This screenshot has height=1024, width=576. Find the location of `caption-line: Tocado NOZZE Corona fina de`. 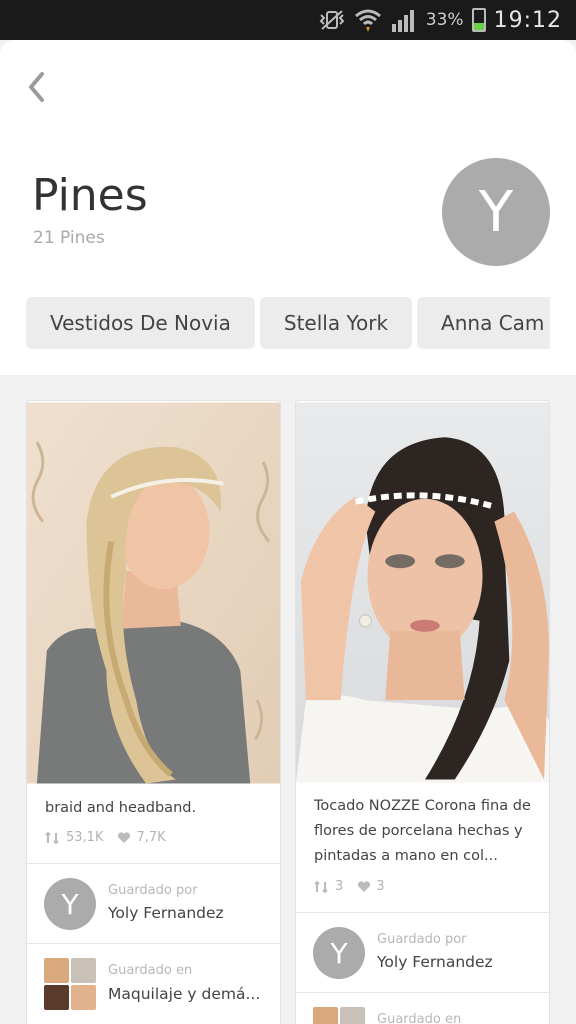

caption-line: Tocado NOZZE Corona fina de is located at coordinates (422, 806).